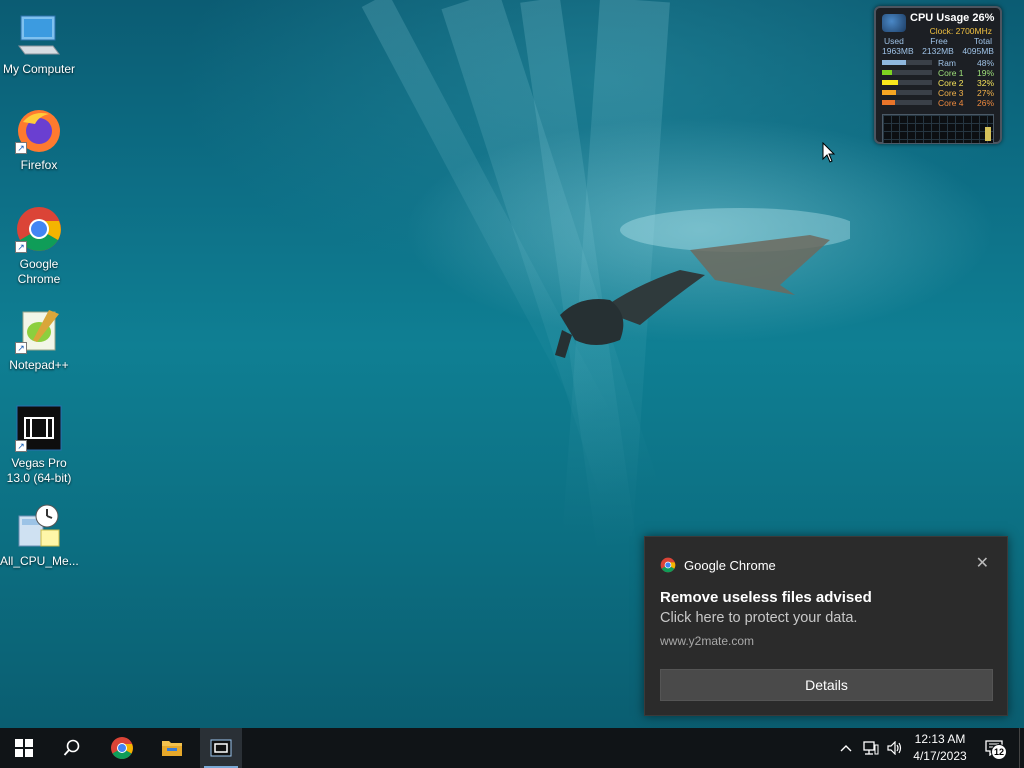 The height and width of the screenshot is (768, 1024). Describe the element at coordinates (982, 563) in the screenshot. I see `close-icon: ✕` at that location.